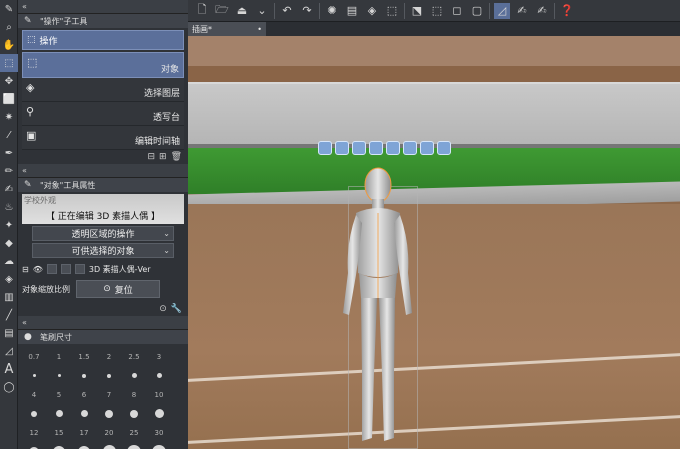  I want to click on property-settings-icon: ⊙, so click(163, 309).